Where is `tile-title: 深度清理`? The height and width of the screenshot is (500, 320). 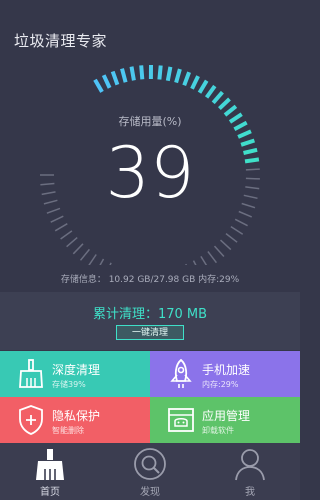
tile-title: 深度清理 is located at coordinates (76, 370).